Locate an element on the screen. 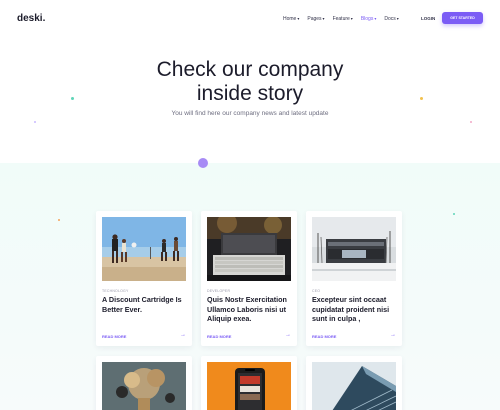  card-category: TECHNOLOGY is located at coordinates (115, 291).